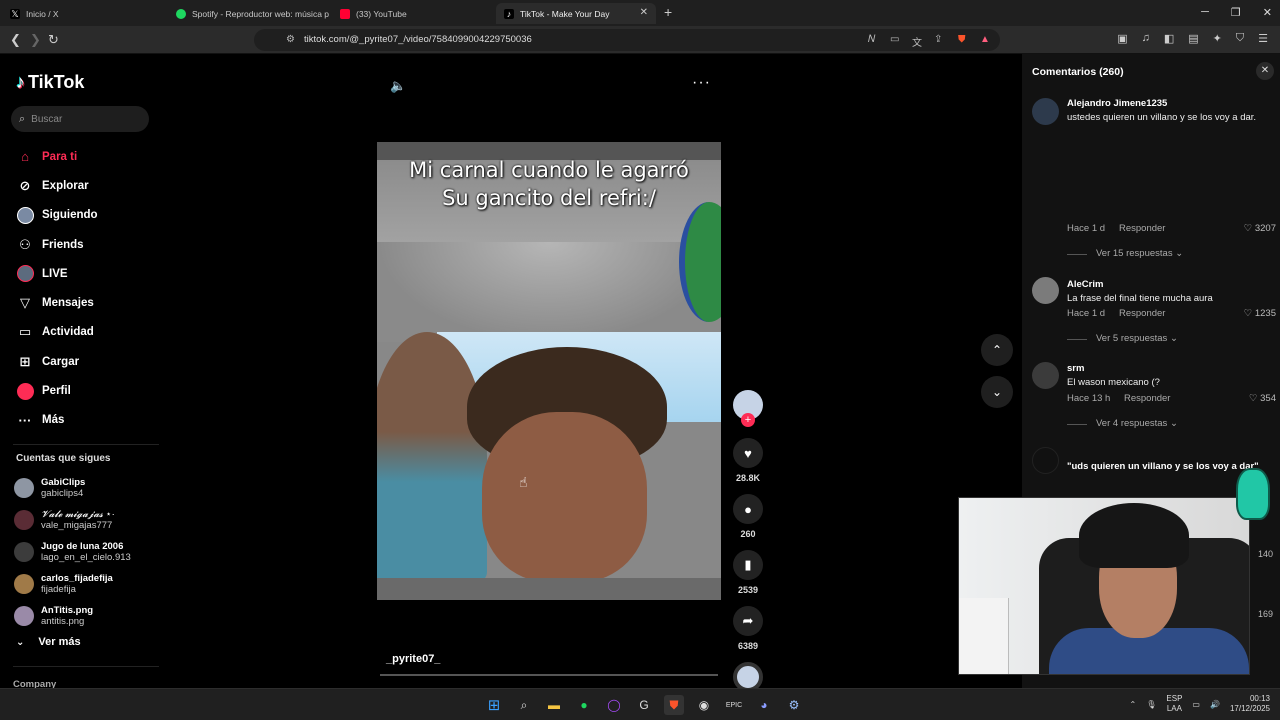  What do you see at coordinates (72, 616) in the screenshot?
I see `following-account: AnTitis.png antitis.png` at bounding box center [72, 616].